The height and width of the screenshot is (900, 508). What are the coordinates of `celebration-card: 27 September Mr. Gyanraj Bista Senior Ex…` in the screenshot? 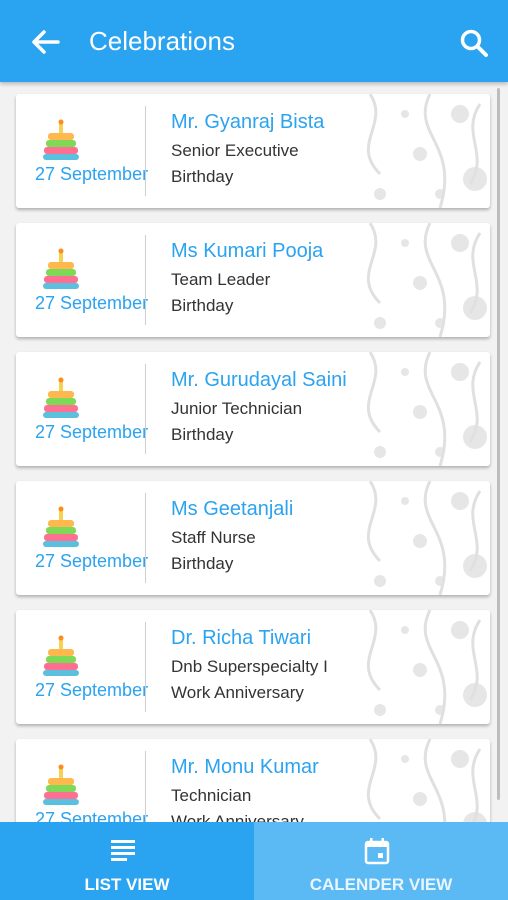 It's located at (253, 151).